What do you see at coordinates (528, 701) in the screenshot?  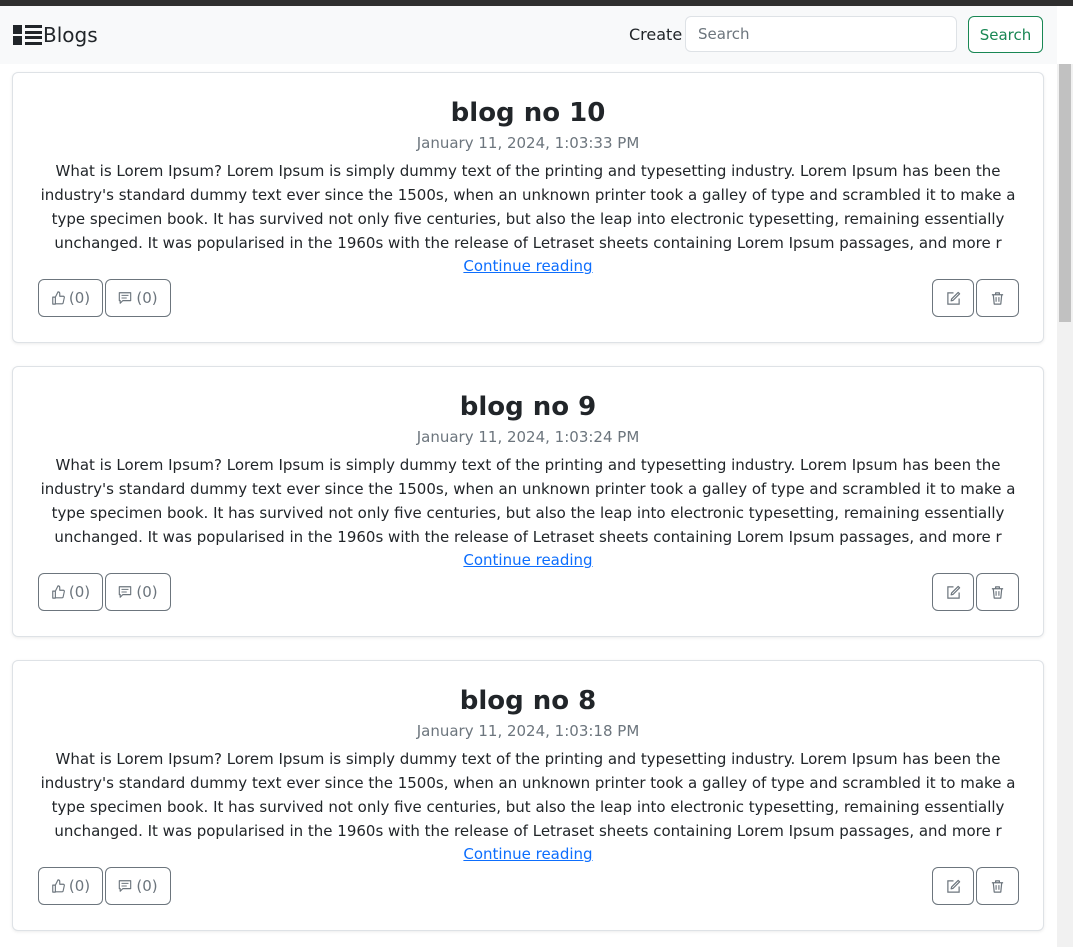 I see `blog-title: blog no 8` at bounding box center [528, 701].